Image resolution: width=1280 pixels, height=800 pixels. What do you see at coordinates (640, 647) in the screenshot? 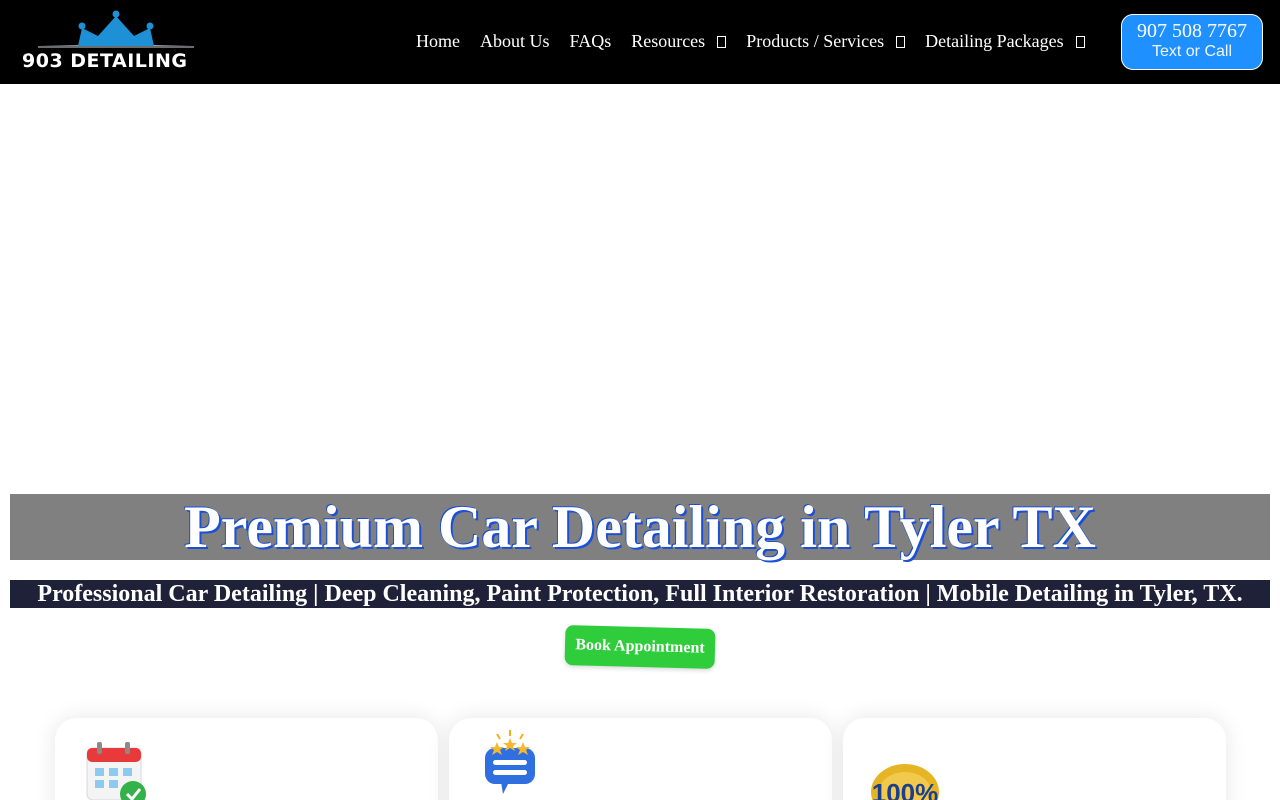
I see `book-appointment-button: Book Appointment` at bounding box center [640, 647].